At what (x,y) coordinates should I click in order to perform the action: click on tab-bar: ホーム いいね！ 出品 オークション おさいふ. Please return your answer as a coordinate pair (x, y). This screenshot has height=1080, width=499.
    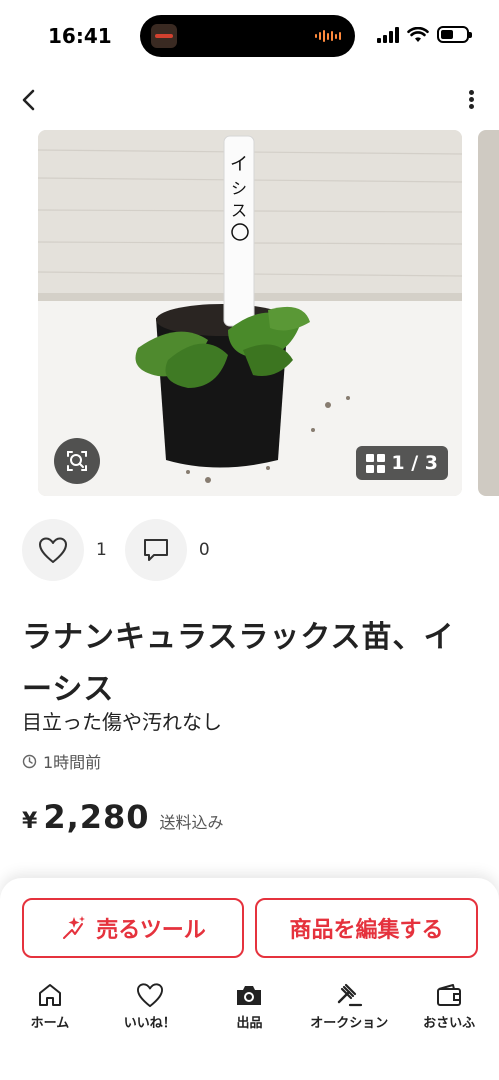
    Looking at the image, I should click on (249, 1012).